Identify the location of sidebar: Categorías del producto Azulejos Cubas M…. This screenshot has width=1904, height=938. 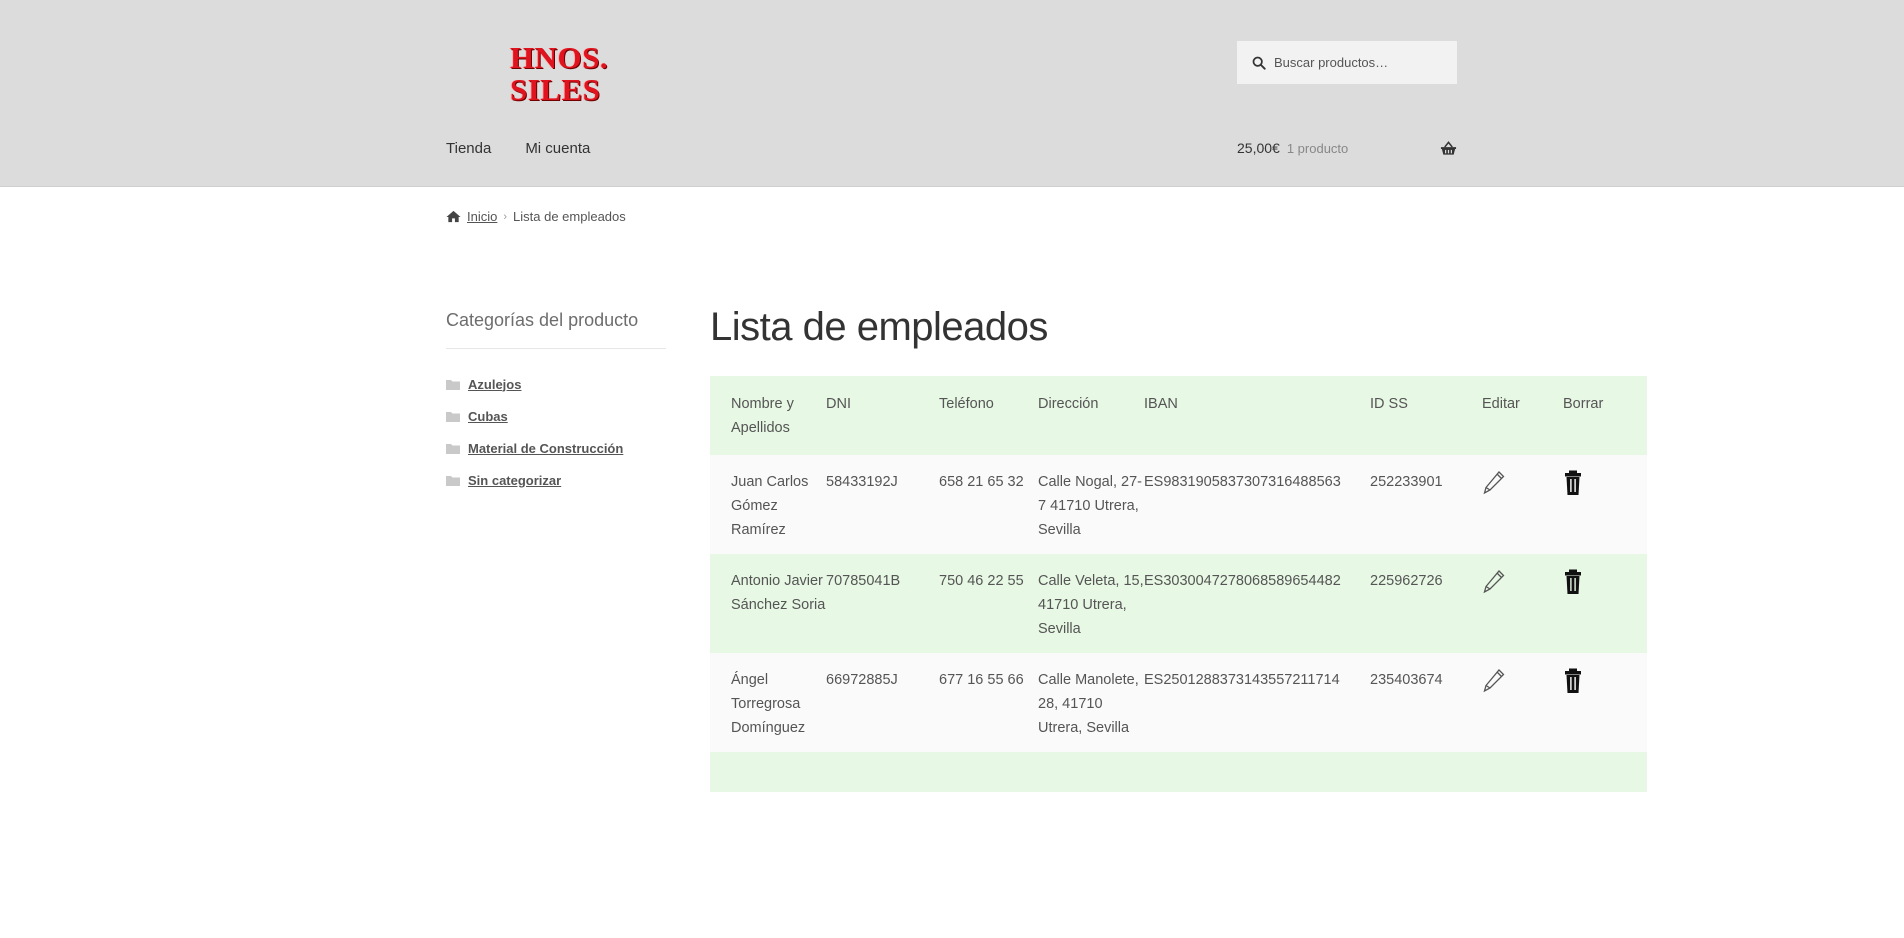
(556, 403).